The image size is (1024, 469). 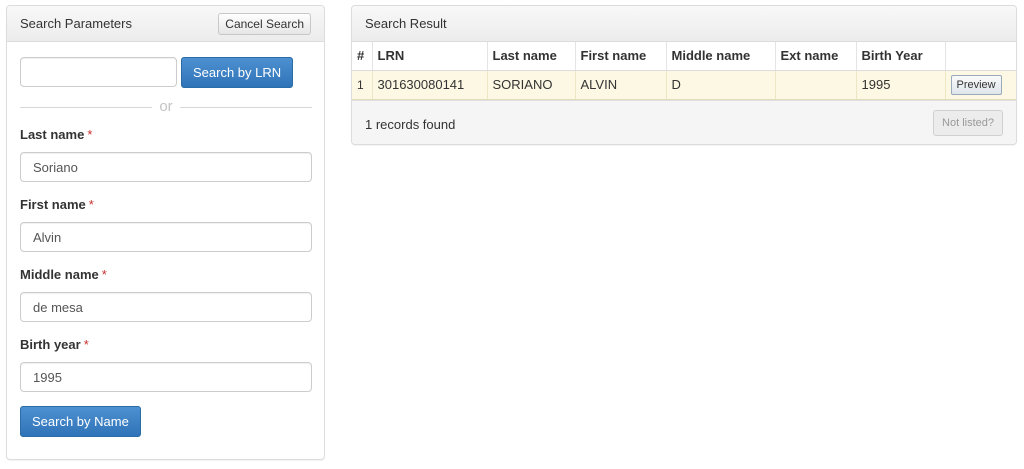 I want to click on cell-action: Preview, so click(x=980, y=85).